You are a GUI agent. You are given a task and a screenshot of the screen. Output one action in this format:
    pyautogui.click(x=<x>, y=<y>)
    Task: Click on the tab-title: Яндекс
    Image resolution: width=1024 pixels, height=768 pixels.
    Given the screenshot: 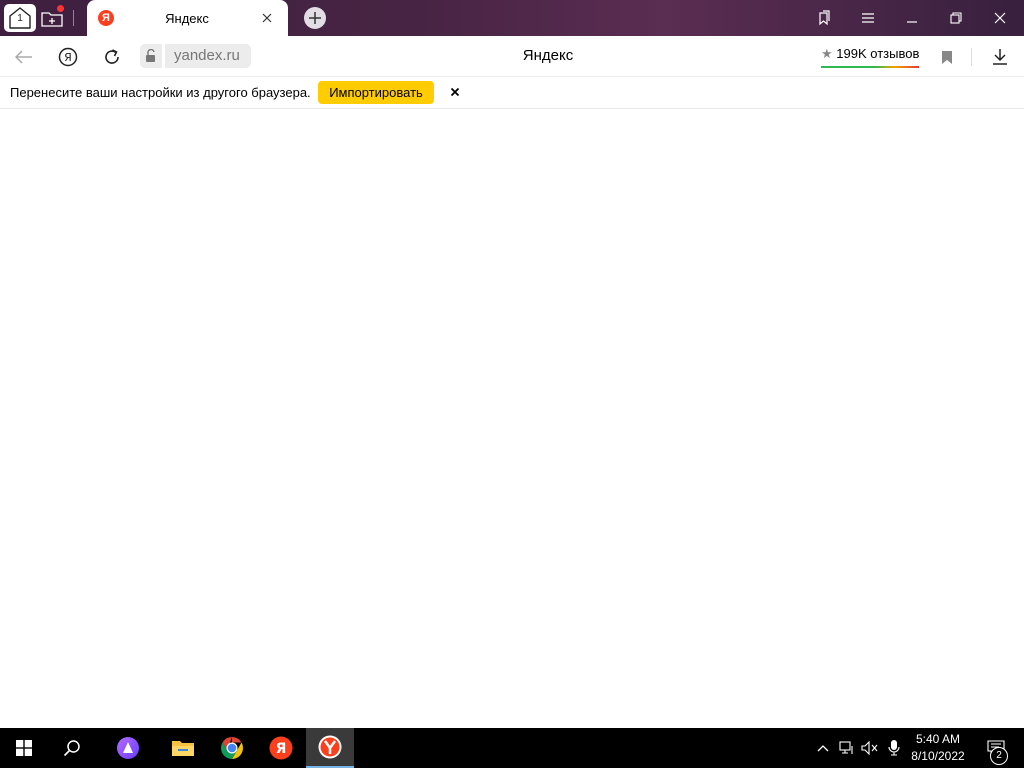 What is the action you would take?
    pyautogui.click(x=187, y=18)
    